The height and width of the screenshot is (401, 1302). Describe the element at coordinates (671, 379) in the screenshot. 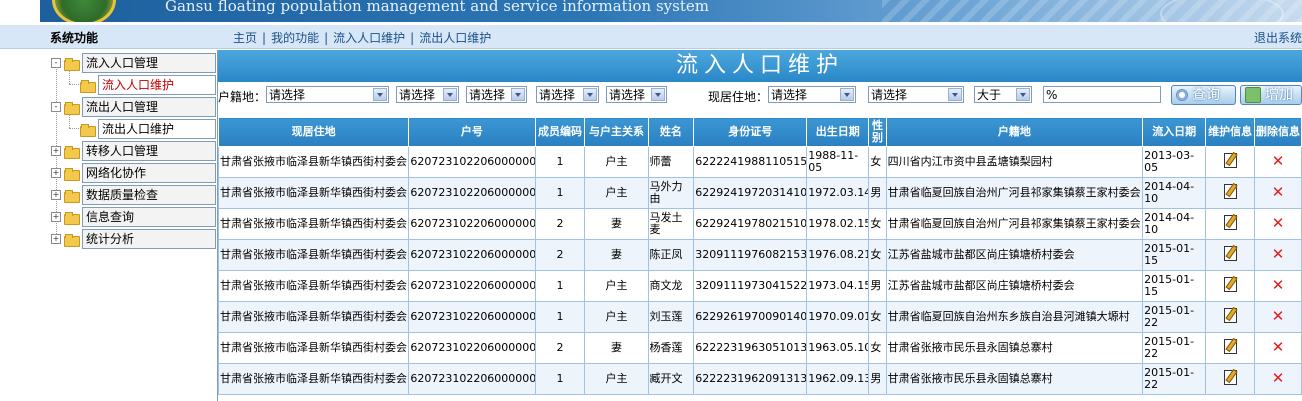

I see `table-cell: 臧开文` at that location.